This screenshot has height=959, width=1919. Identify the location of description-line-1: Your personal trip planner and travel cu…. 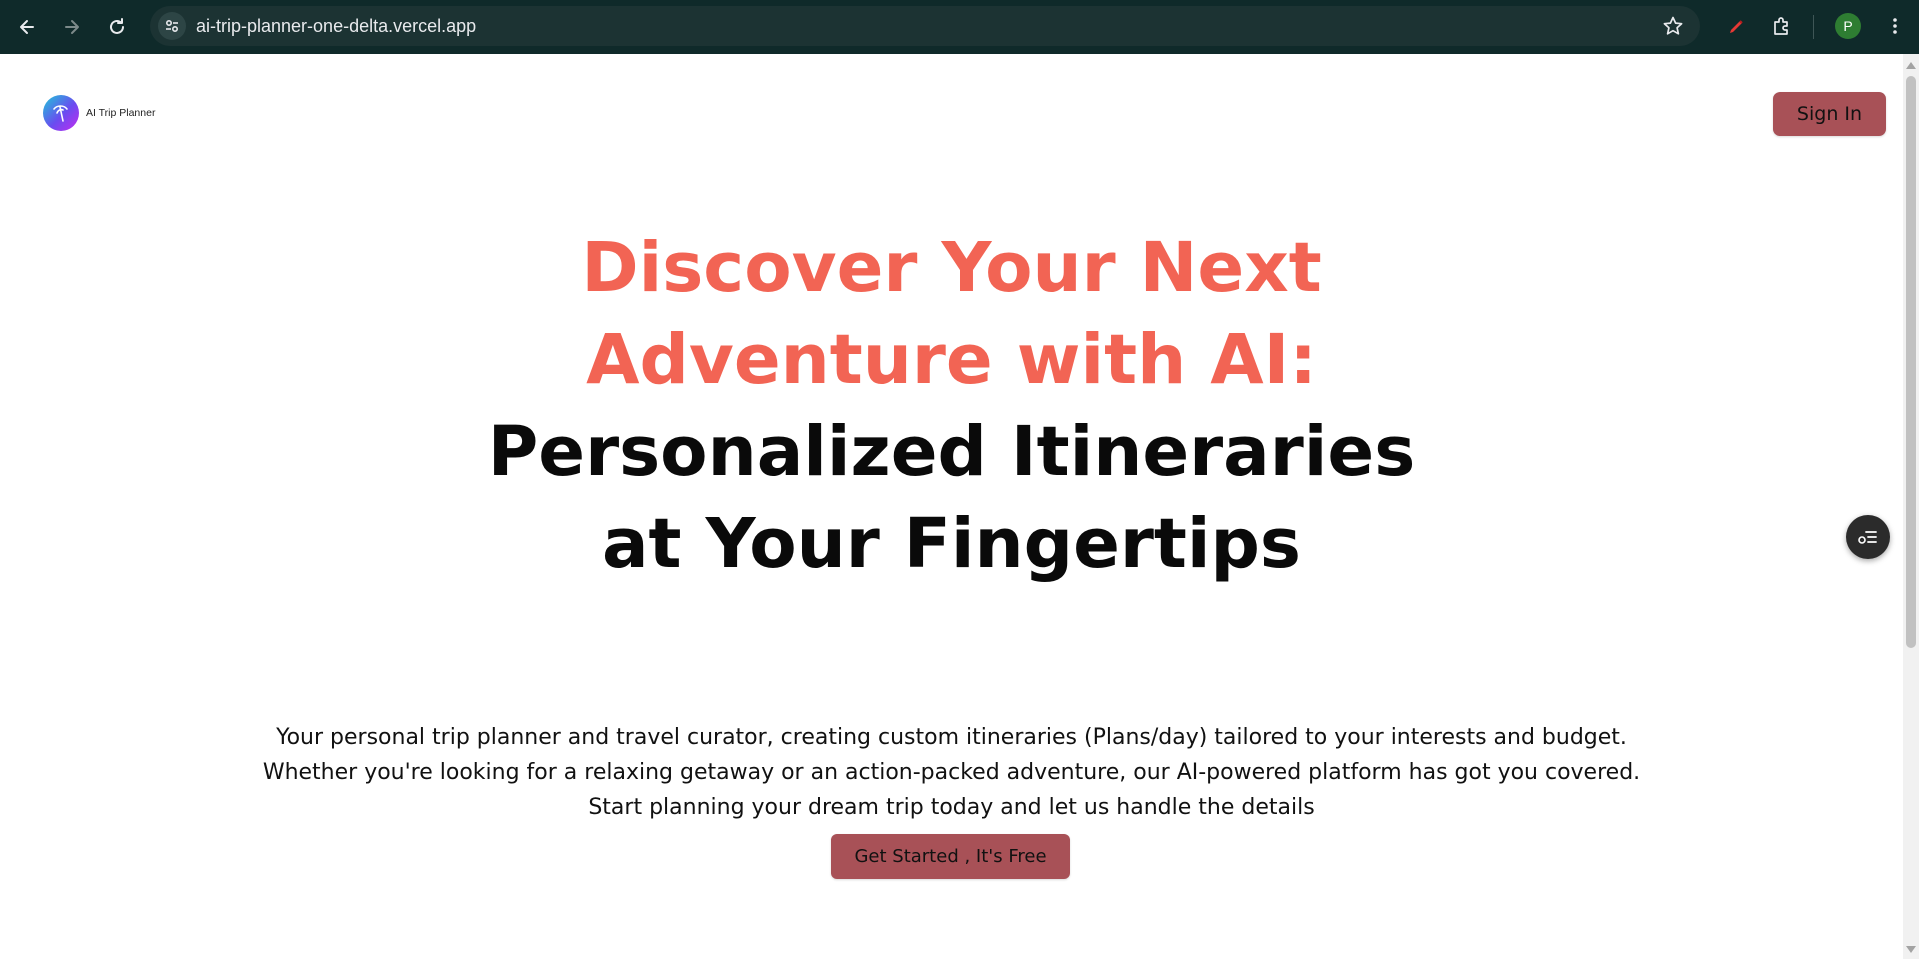
(951, 737).